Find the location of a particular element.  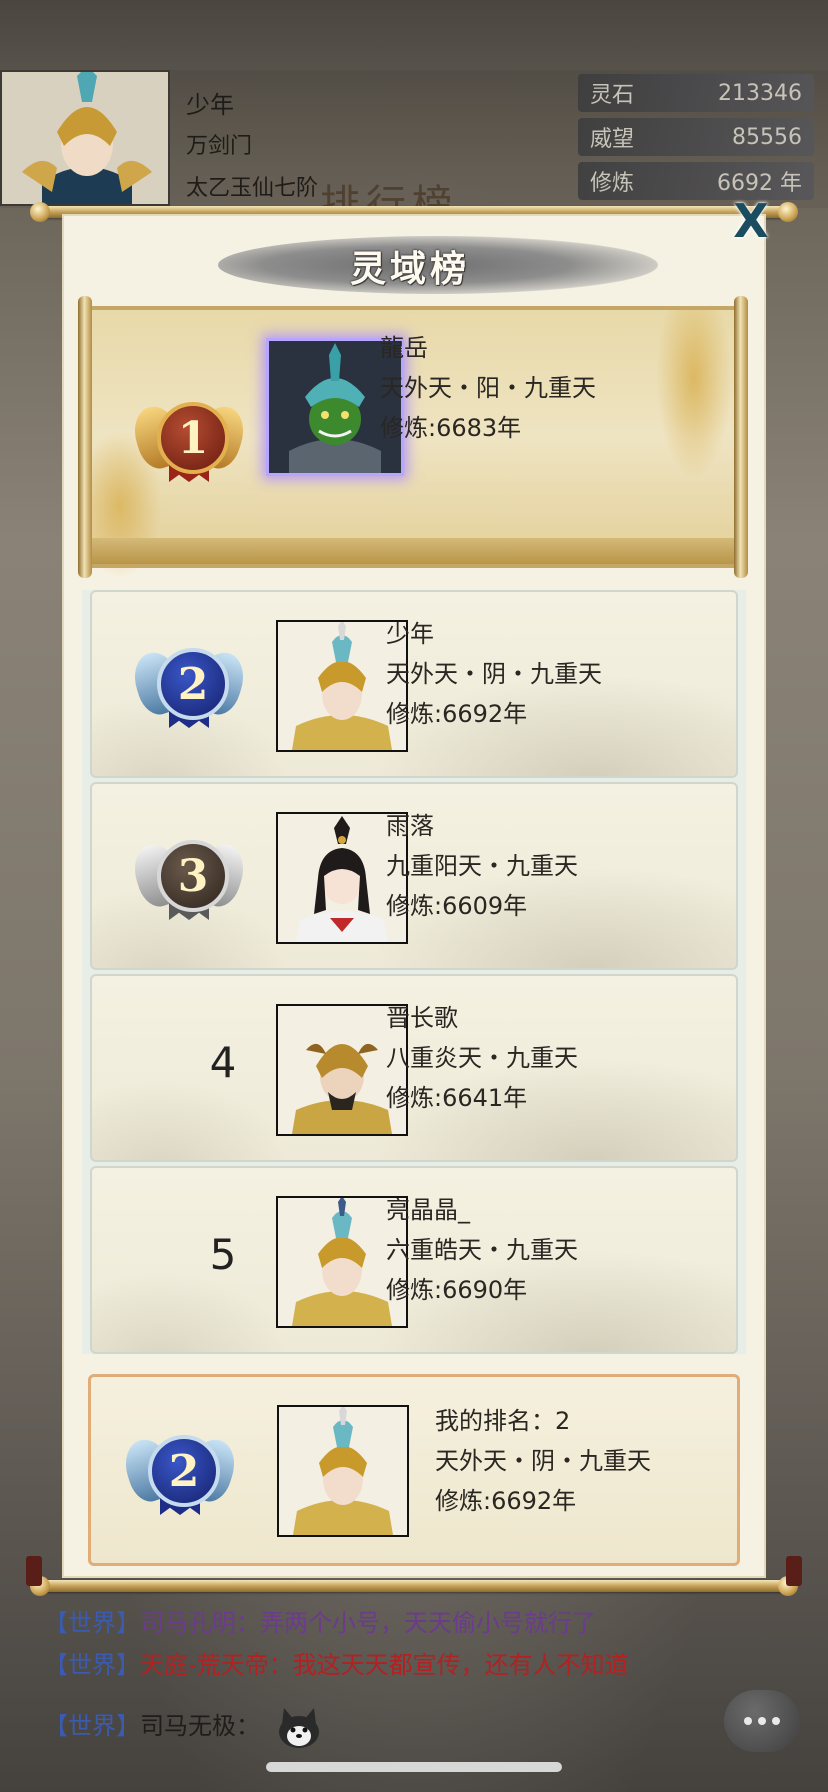

golden-helmet-avatar-image is located at coordinates (343, 1471).